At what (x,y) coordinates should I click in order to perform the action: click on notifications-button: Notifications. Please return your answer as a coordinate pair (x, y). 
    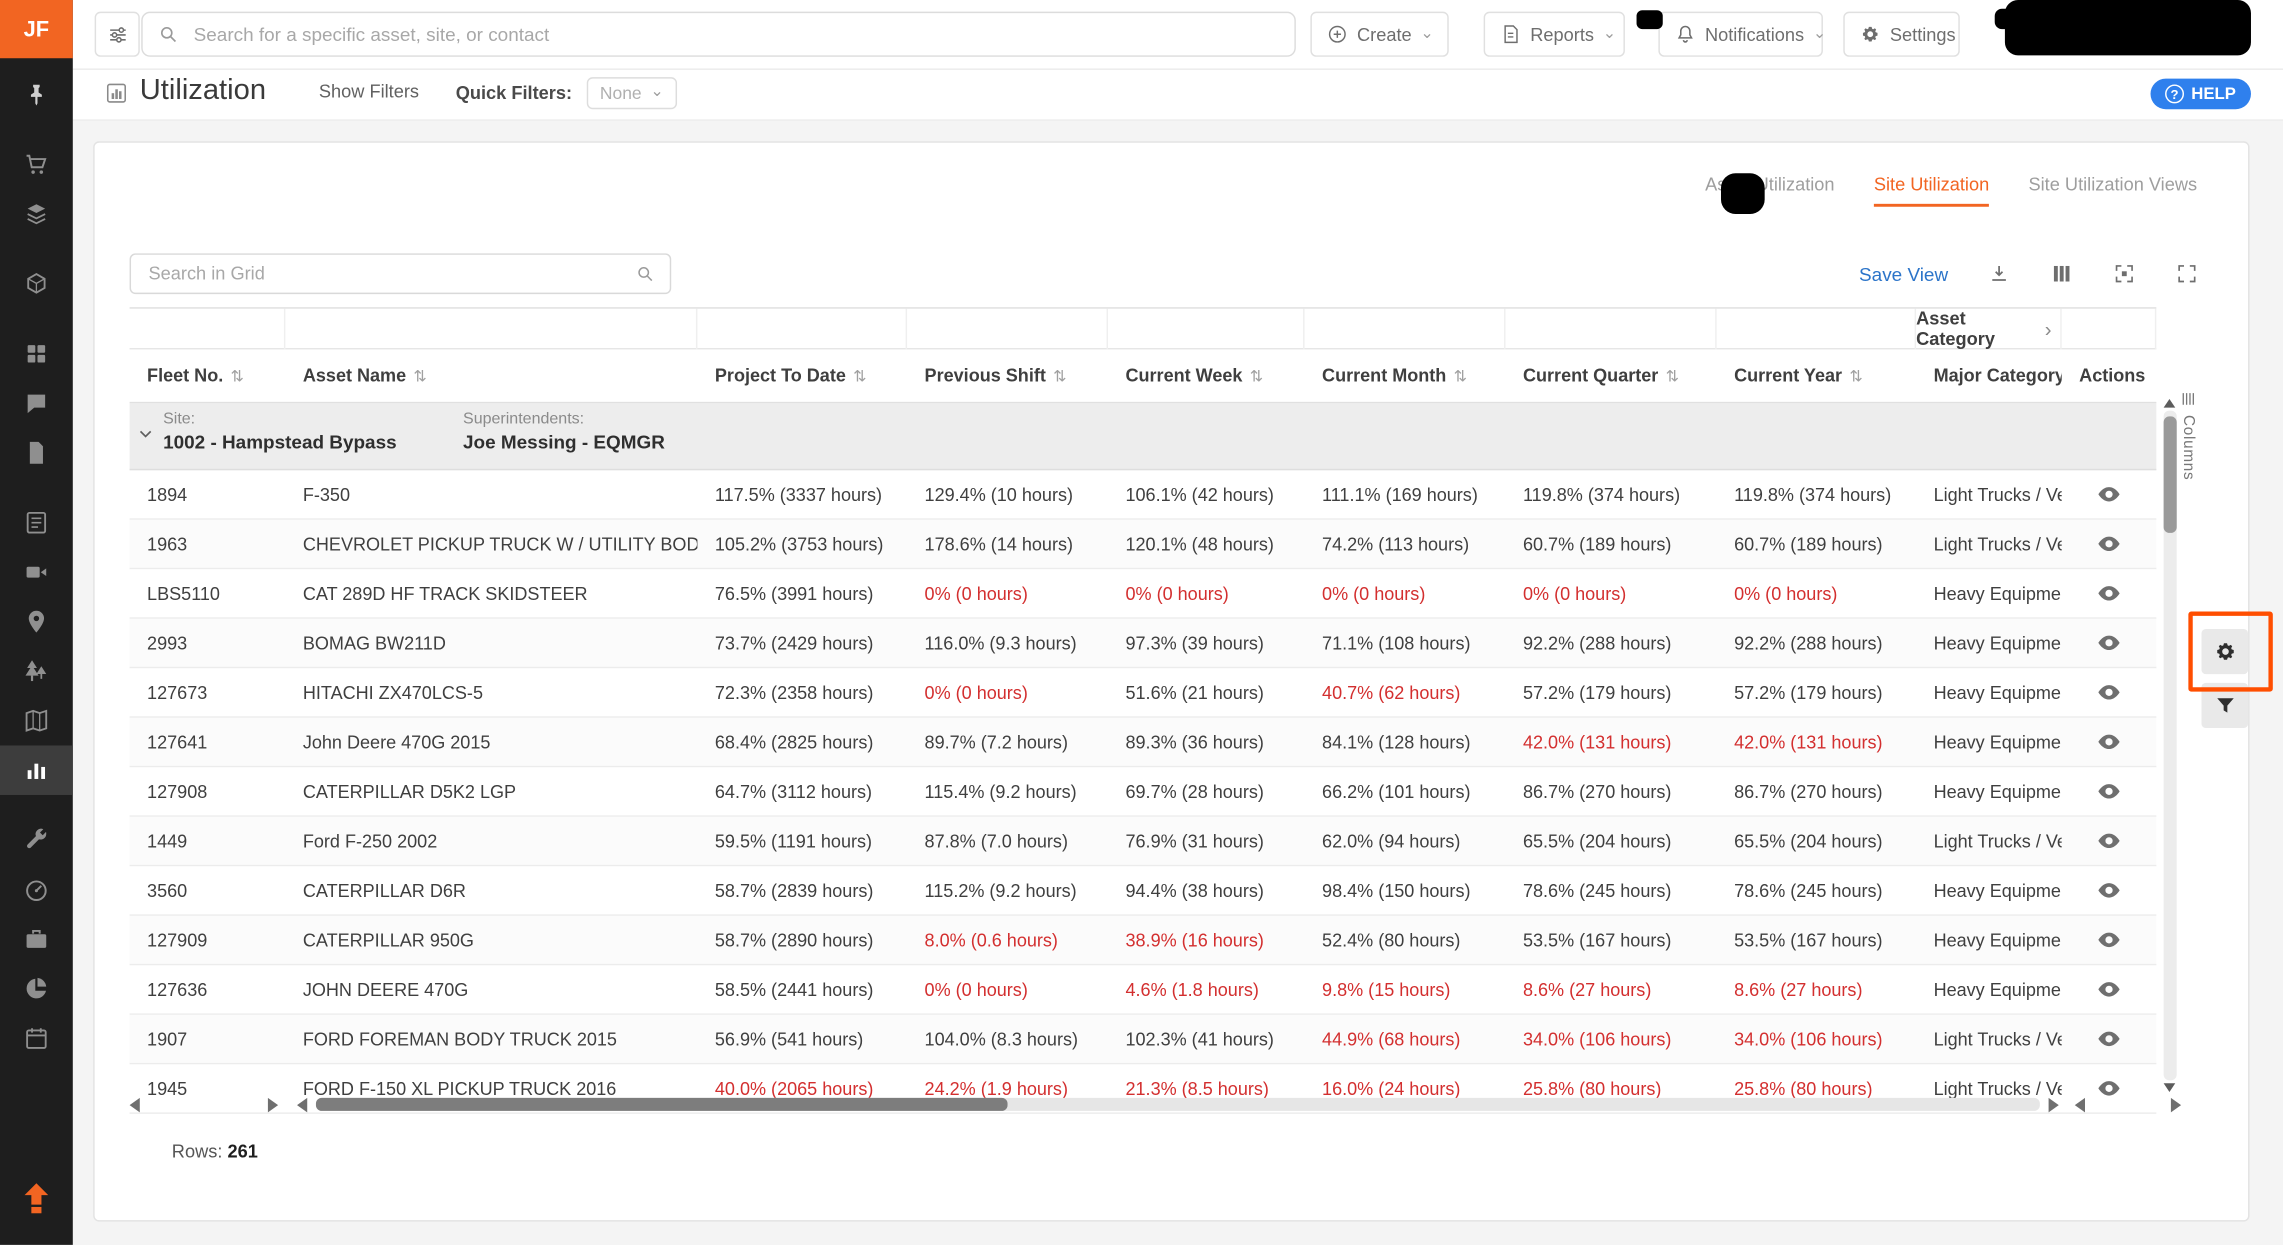
    Looking at the image, I should click on (1740, 34).